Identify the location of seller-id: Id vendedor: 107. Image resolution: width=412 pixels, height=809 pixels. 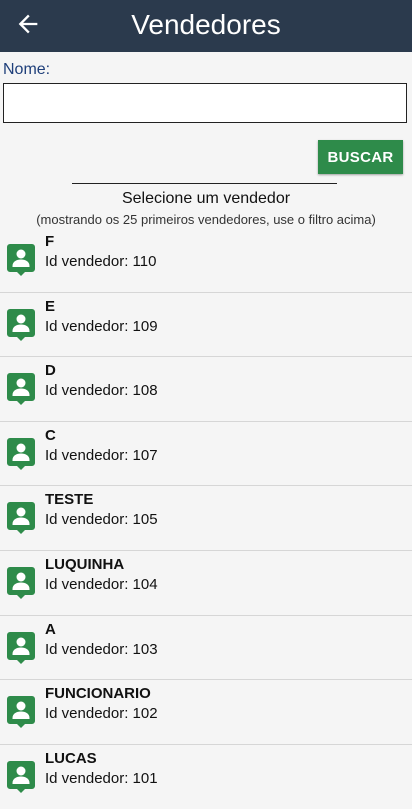
(101, 455).